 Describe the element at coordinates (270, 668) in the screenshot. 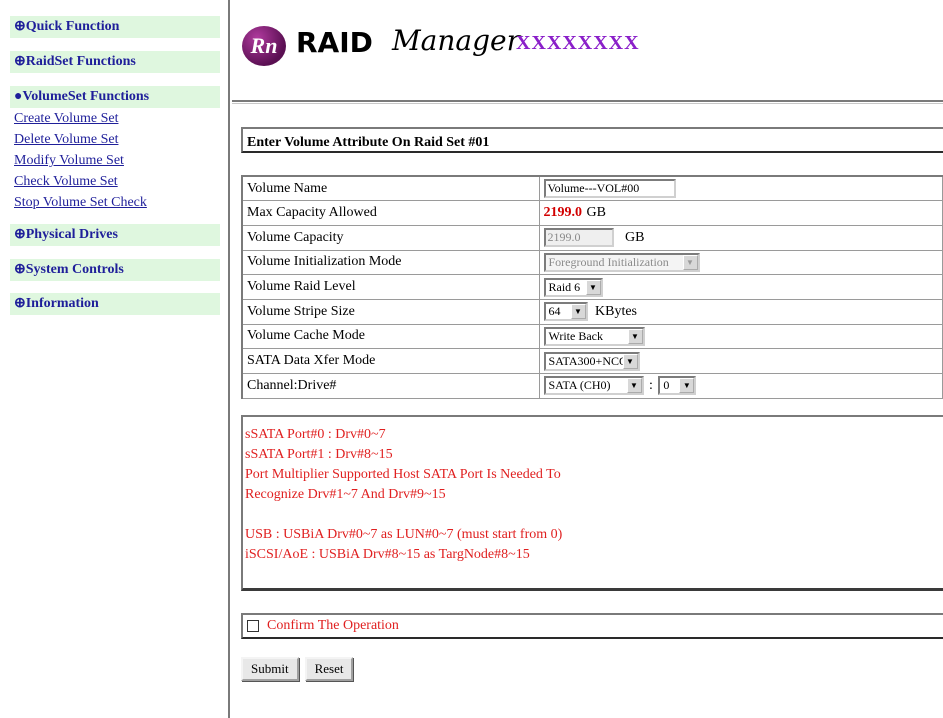

I see `submit-button: Submit` at that location.